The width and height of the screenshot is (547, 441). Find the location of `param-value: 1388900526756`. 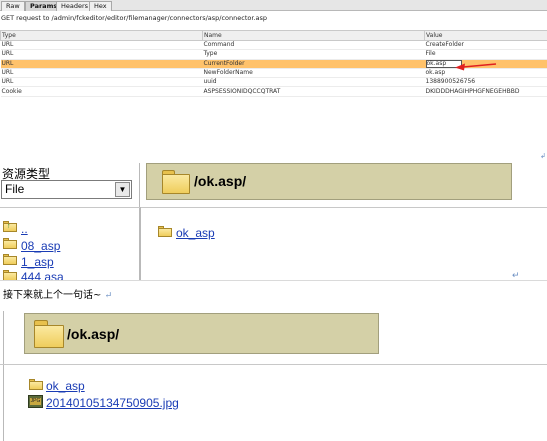

param-value: 1388900526756 is located at coordinates (485, 82).